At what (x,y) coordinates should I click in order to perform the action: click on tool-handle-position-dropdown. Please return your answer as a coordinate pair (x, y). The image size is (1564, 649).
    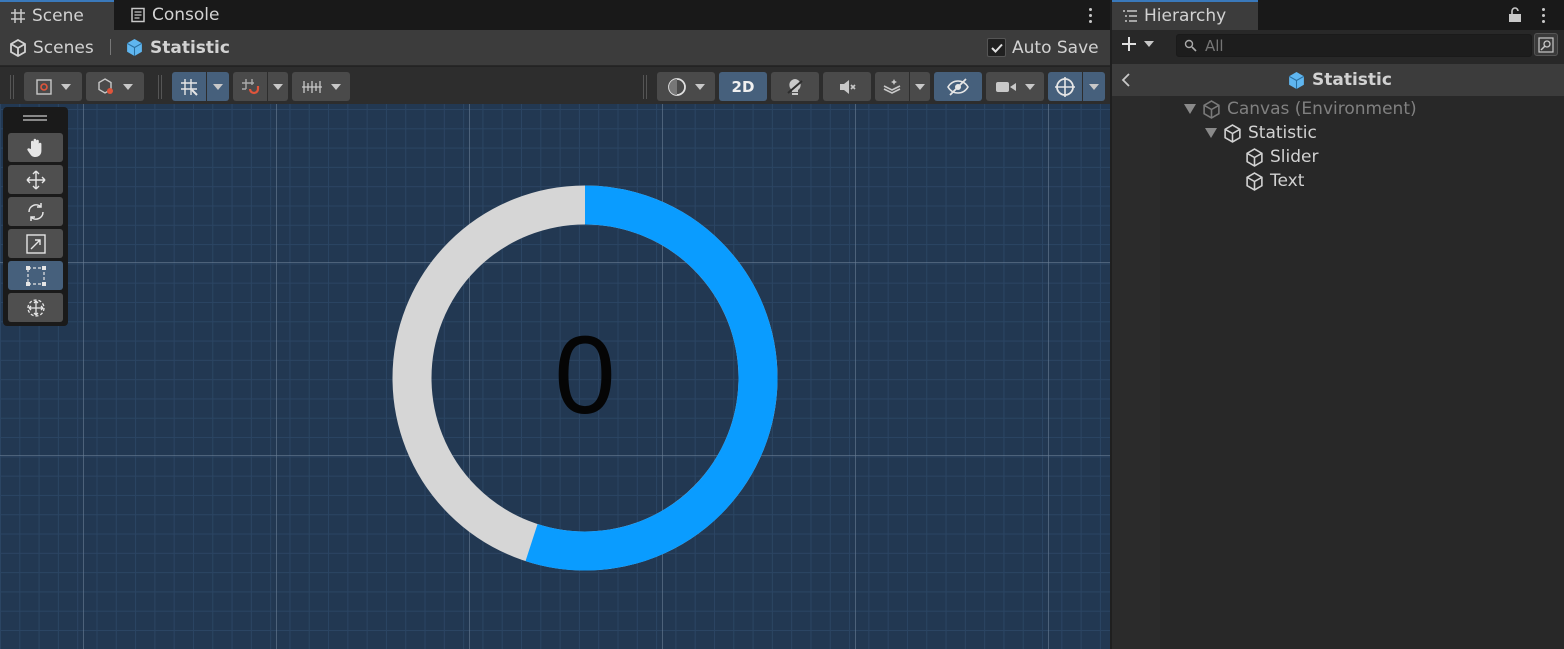
    Looking at the image, I should click on (53, 86).